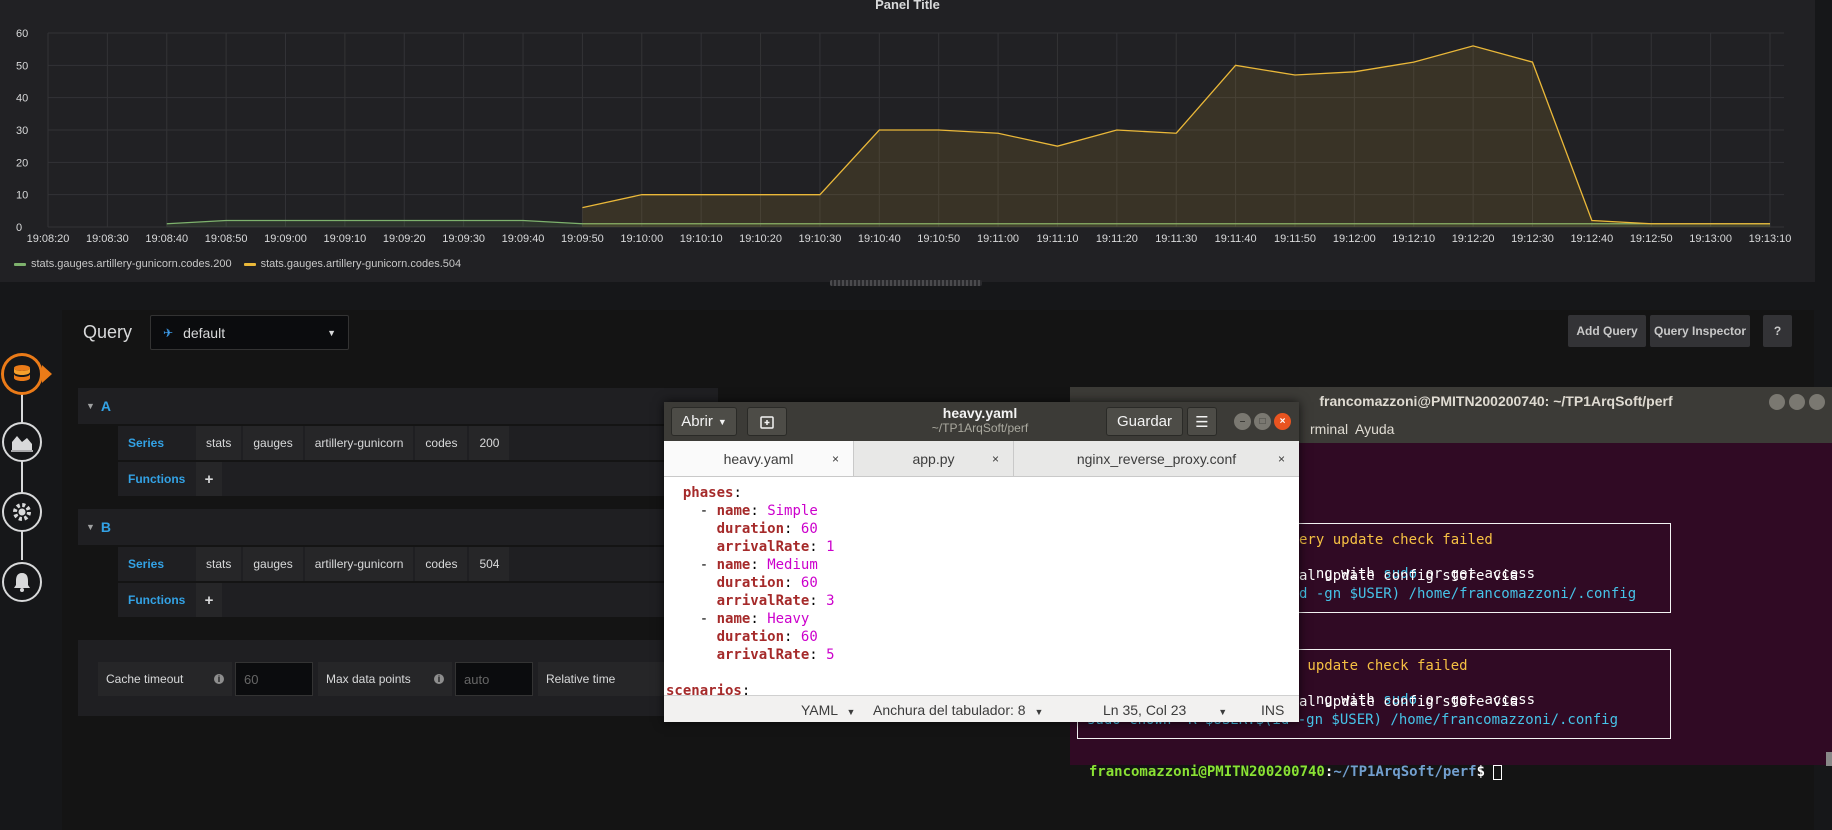  I want to click on datasource-select: ✈ default ▼, so click(249, 332).